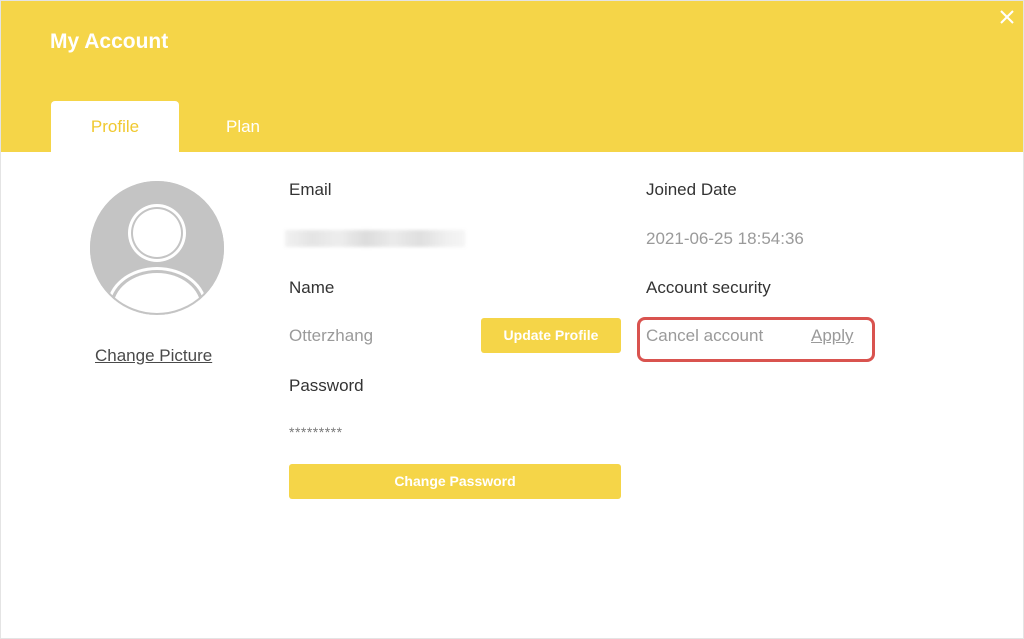 This screenshot has height=639, width=1024. What do you see at coordinates (310, 189) in the screenshot?
I see `email-label: Email` at bounding box center [310, 189].